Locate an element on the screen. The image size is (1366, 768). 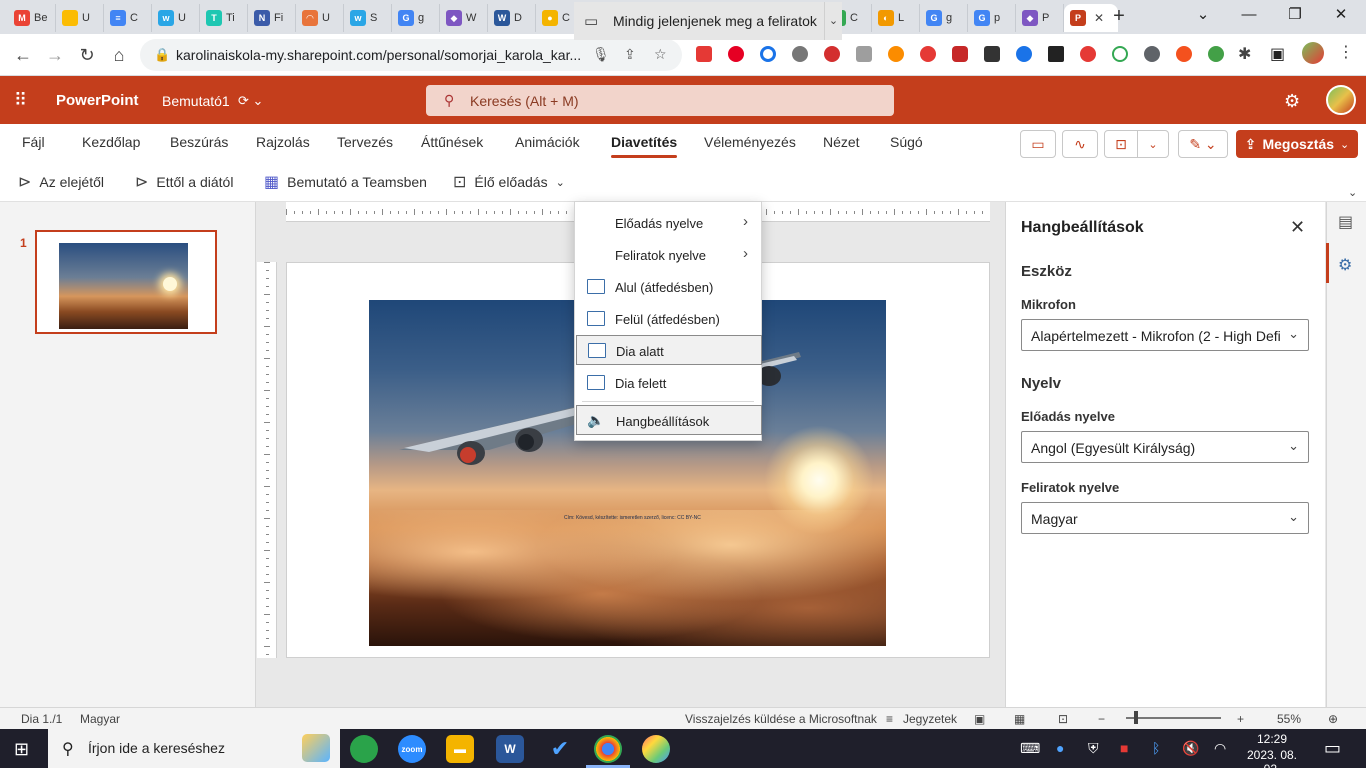
profile-avatar is located at coordinates (1313, 53).